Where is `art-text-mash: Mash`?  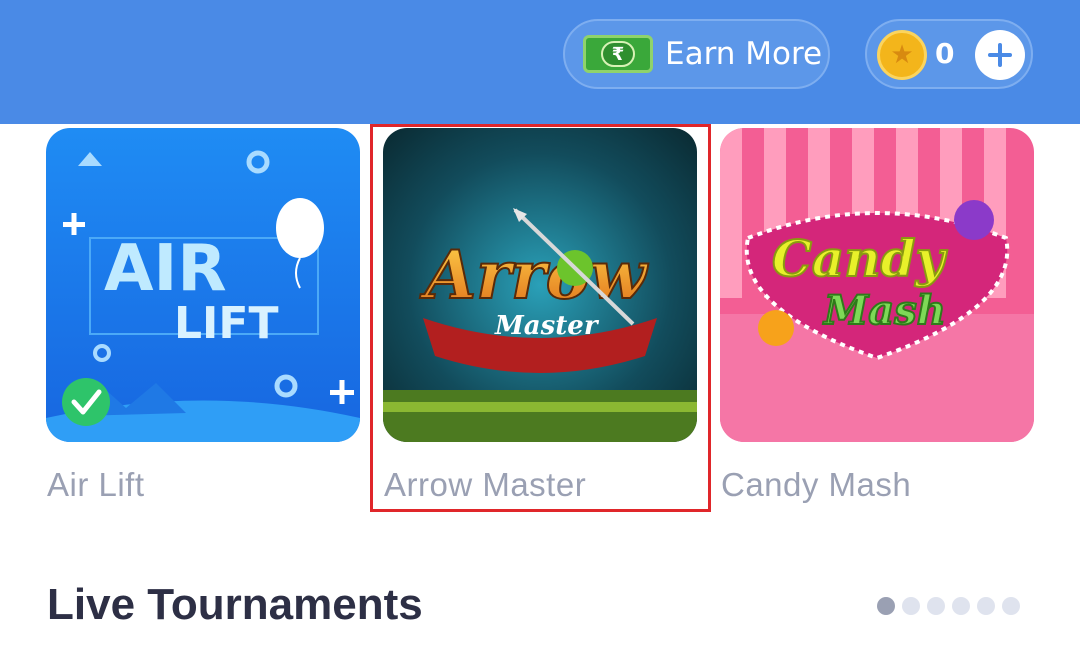 art-text-mash: Mash is located at coordinates (884, 310).